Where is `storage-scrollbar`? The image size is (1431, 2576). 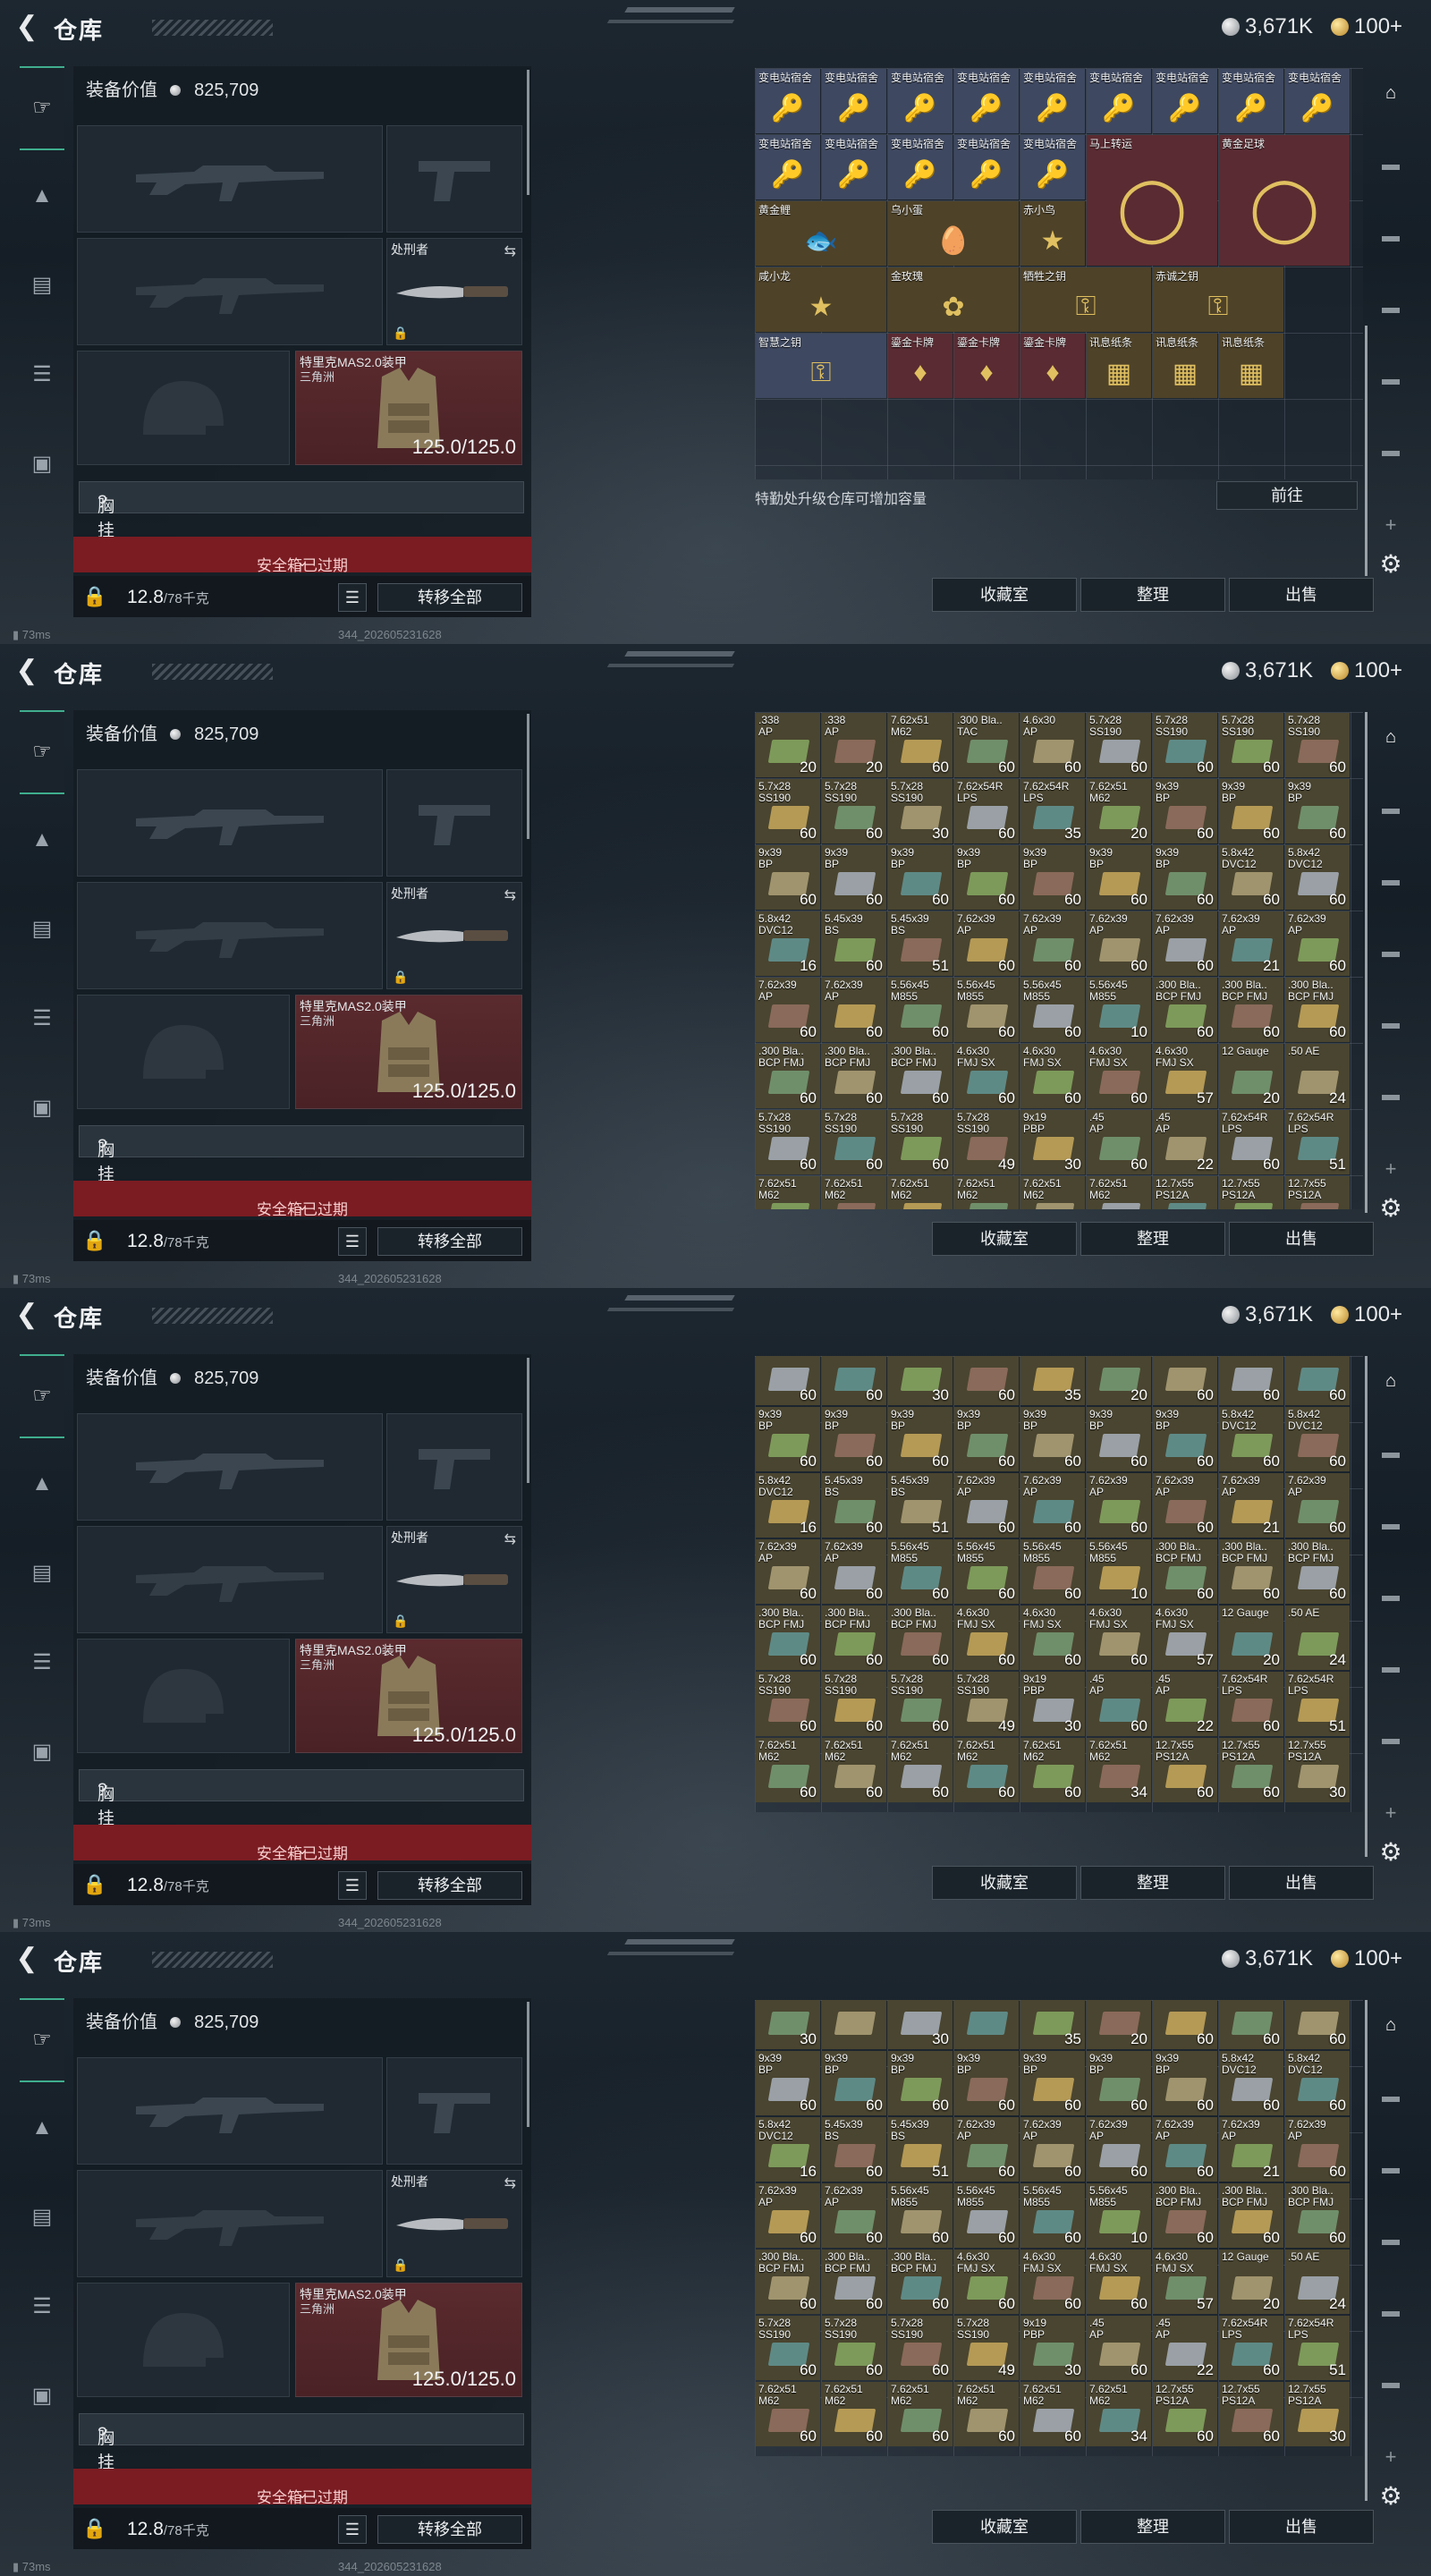 storage-scrollbar is located at coordinates (1366, 2250).